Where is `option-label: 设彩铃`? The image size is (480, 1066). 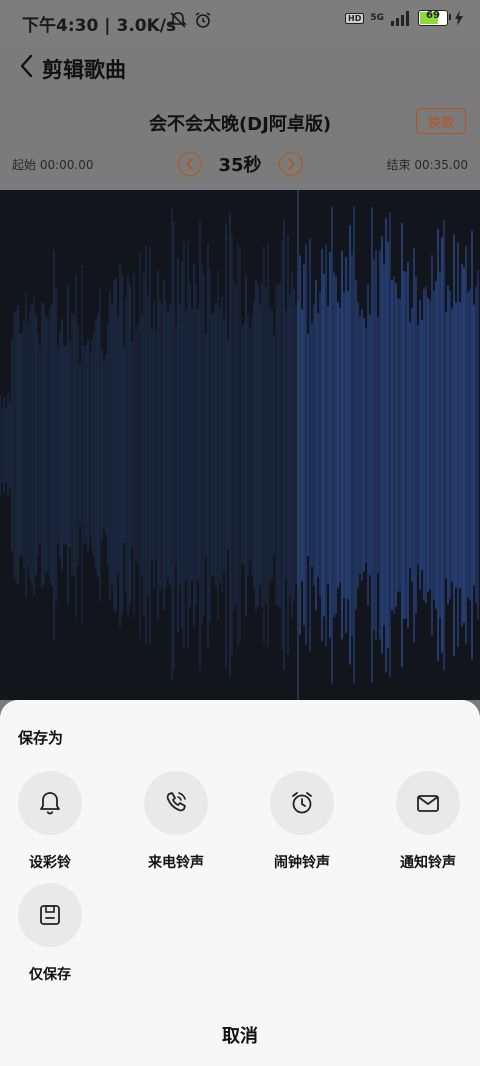 option-label: 设彩铃 is located at coordinates (50, 863).